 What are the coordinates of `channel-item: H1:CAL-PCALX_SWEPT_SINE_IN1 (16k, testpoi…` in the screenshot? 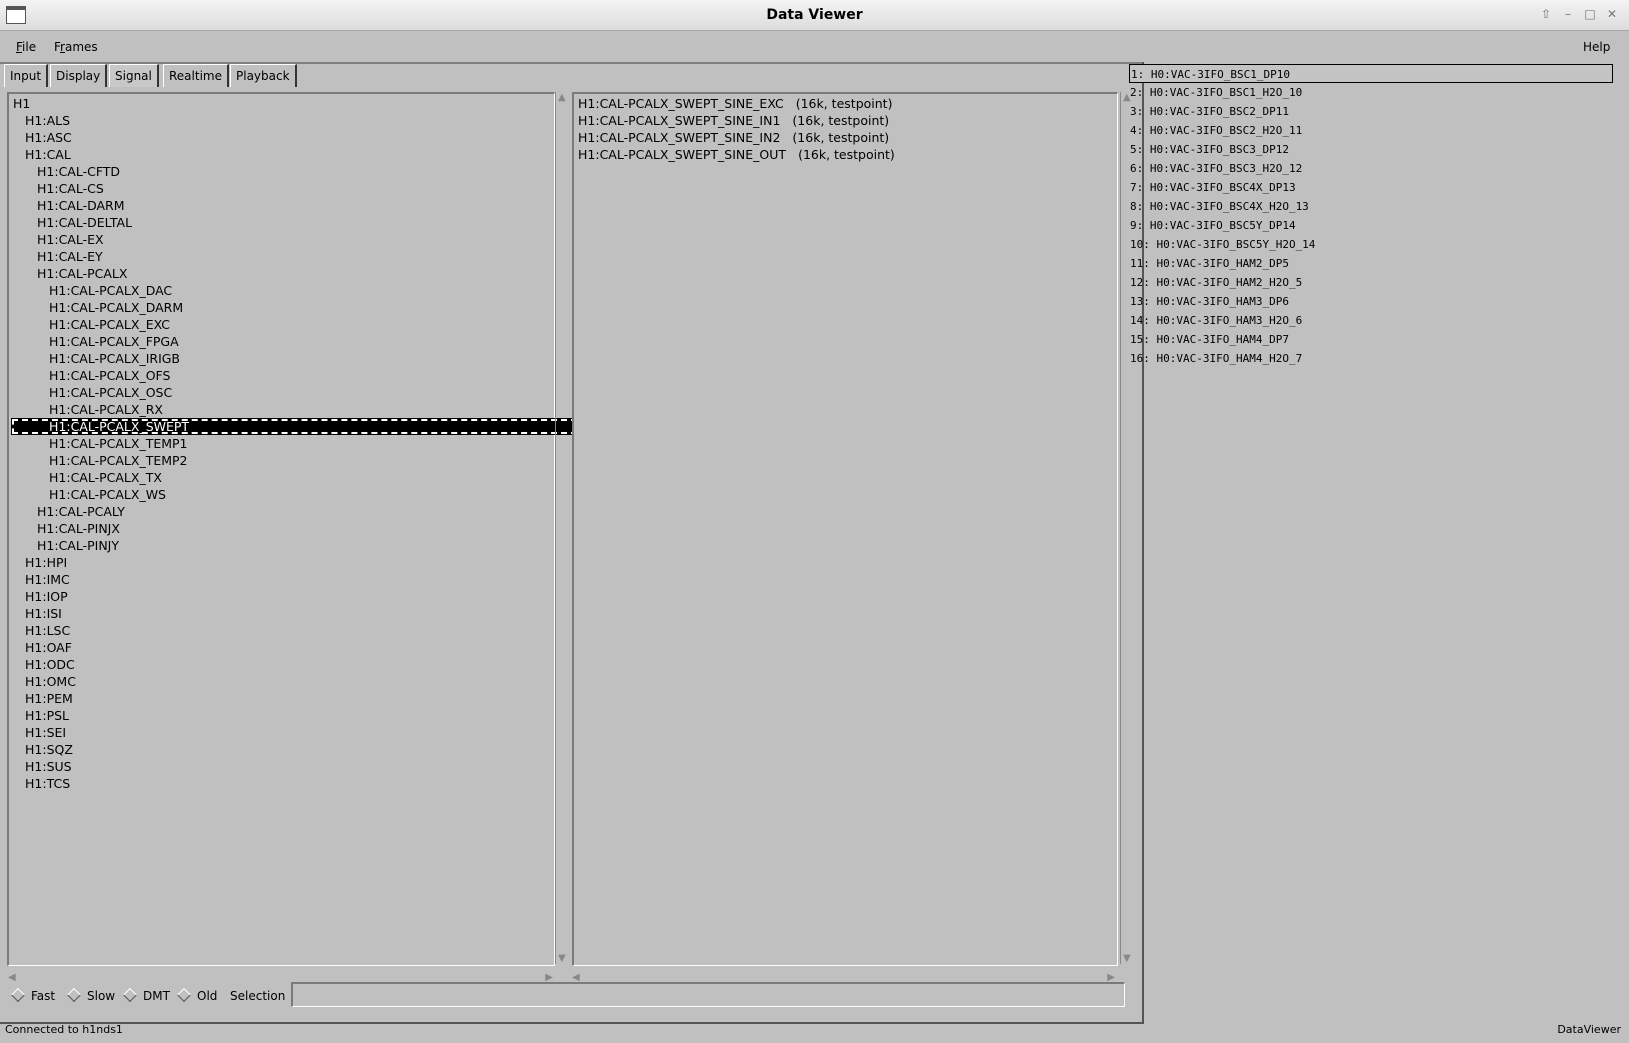 It's located at (731, 120).